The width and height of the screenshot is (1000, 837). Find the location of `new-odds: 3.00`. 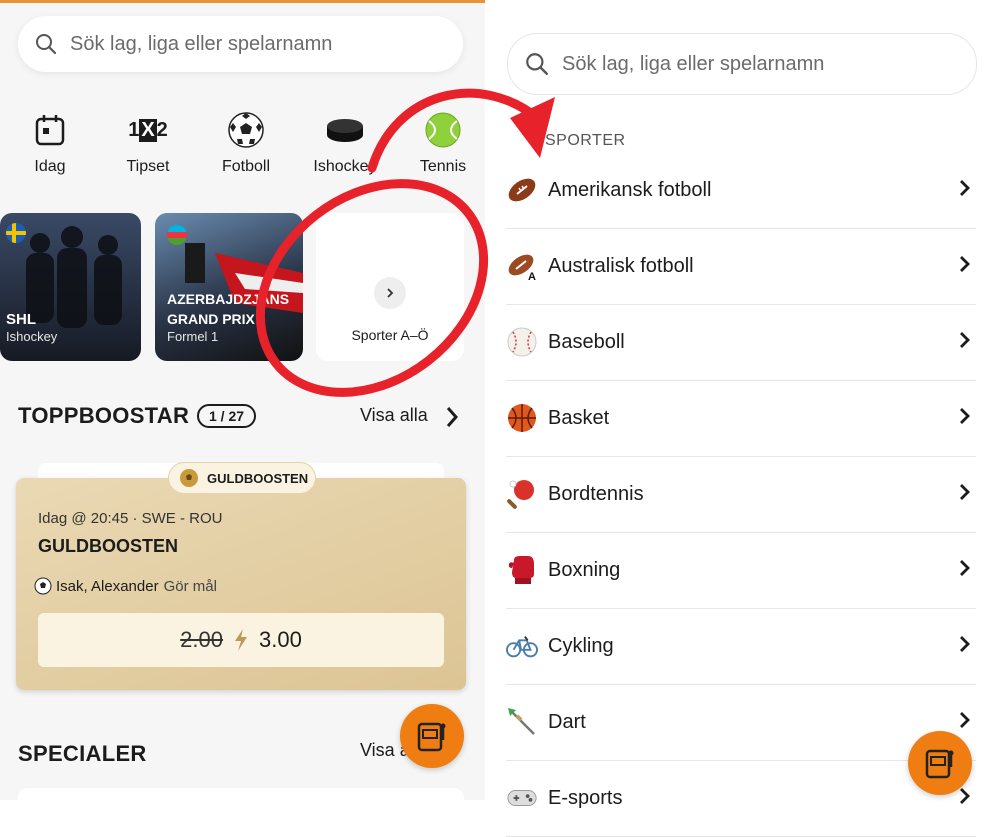

new-odds: 3.00 is located at coordinates (280, 639).